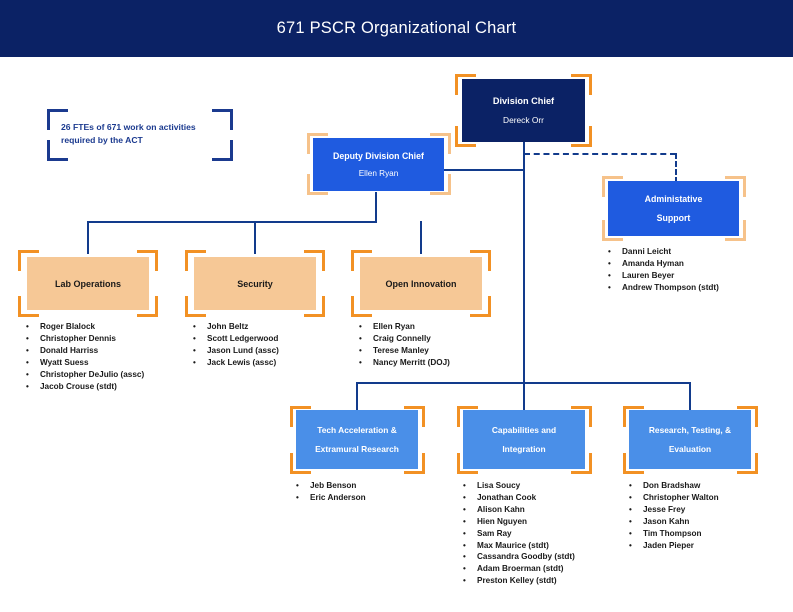 Image resolution: width=793 pixels, height=612 pixels. Describe the element at coordinates (232, 222) in the screenshot. I see `connector-mid-horizontal-bar` at that location.